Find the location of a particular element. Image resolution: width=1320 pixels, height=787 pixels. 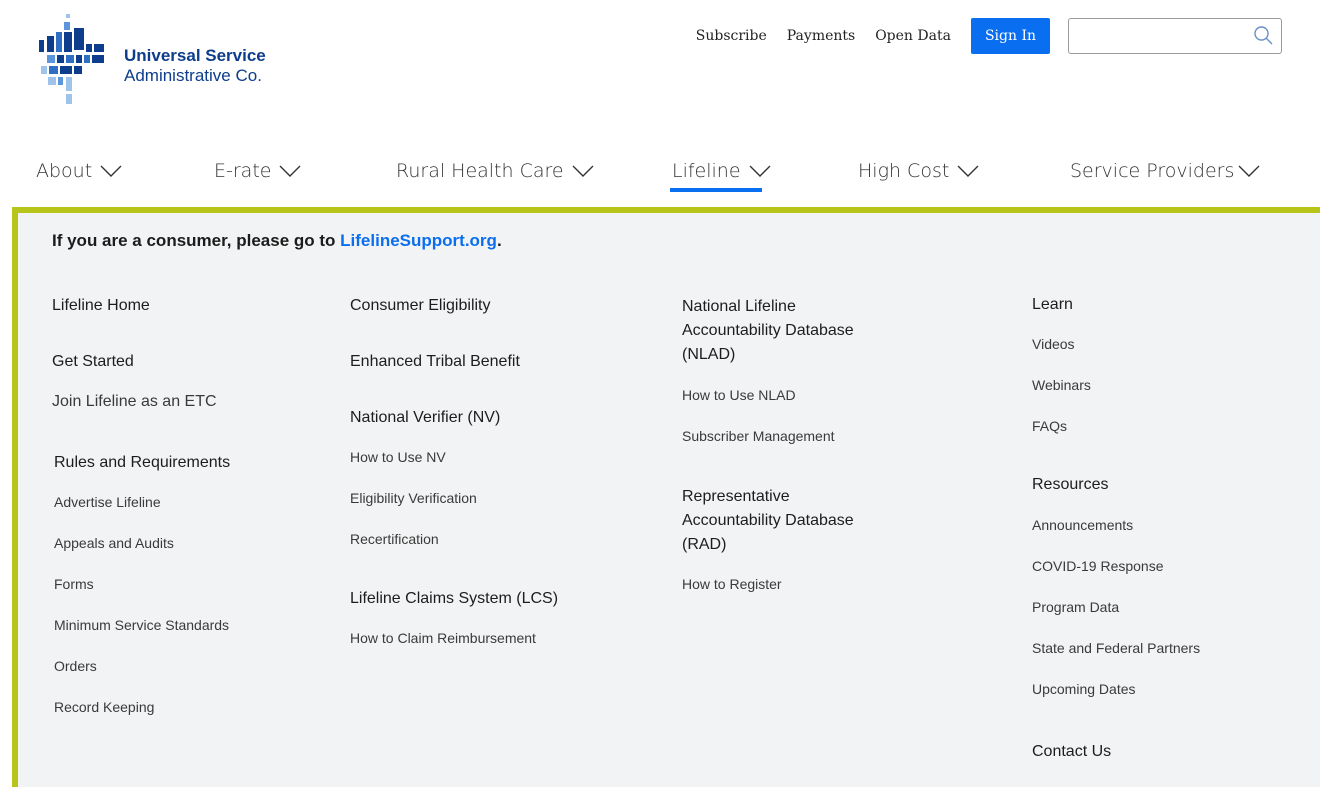

upcoming-dates-link: Upcoming Dates is located at coordinates (1084, 689).